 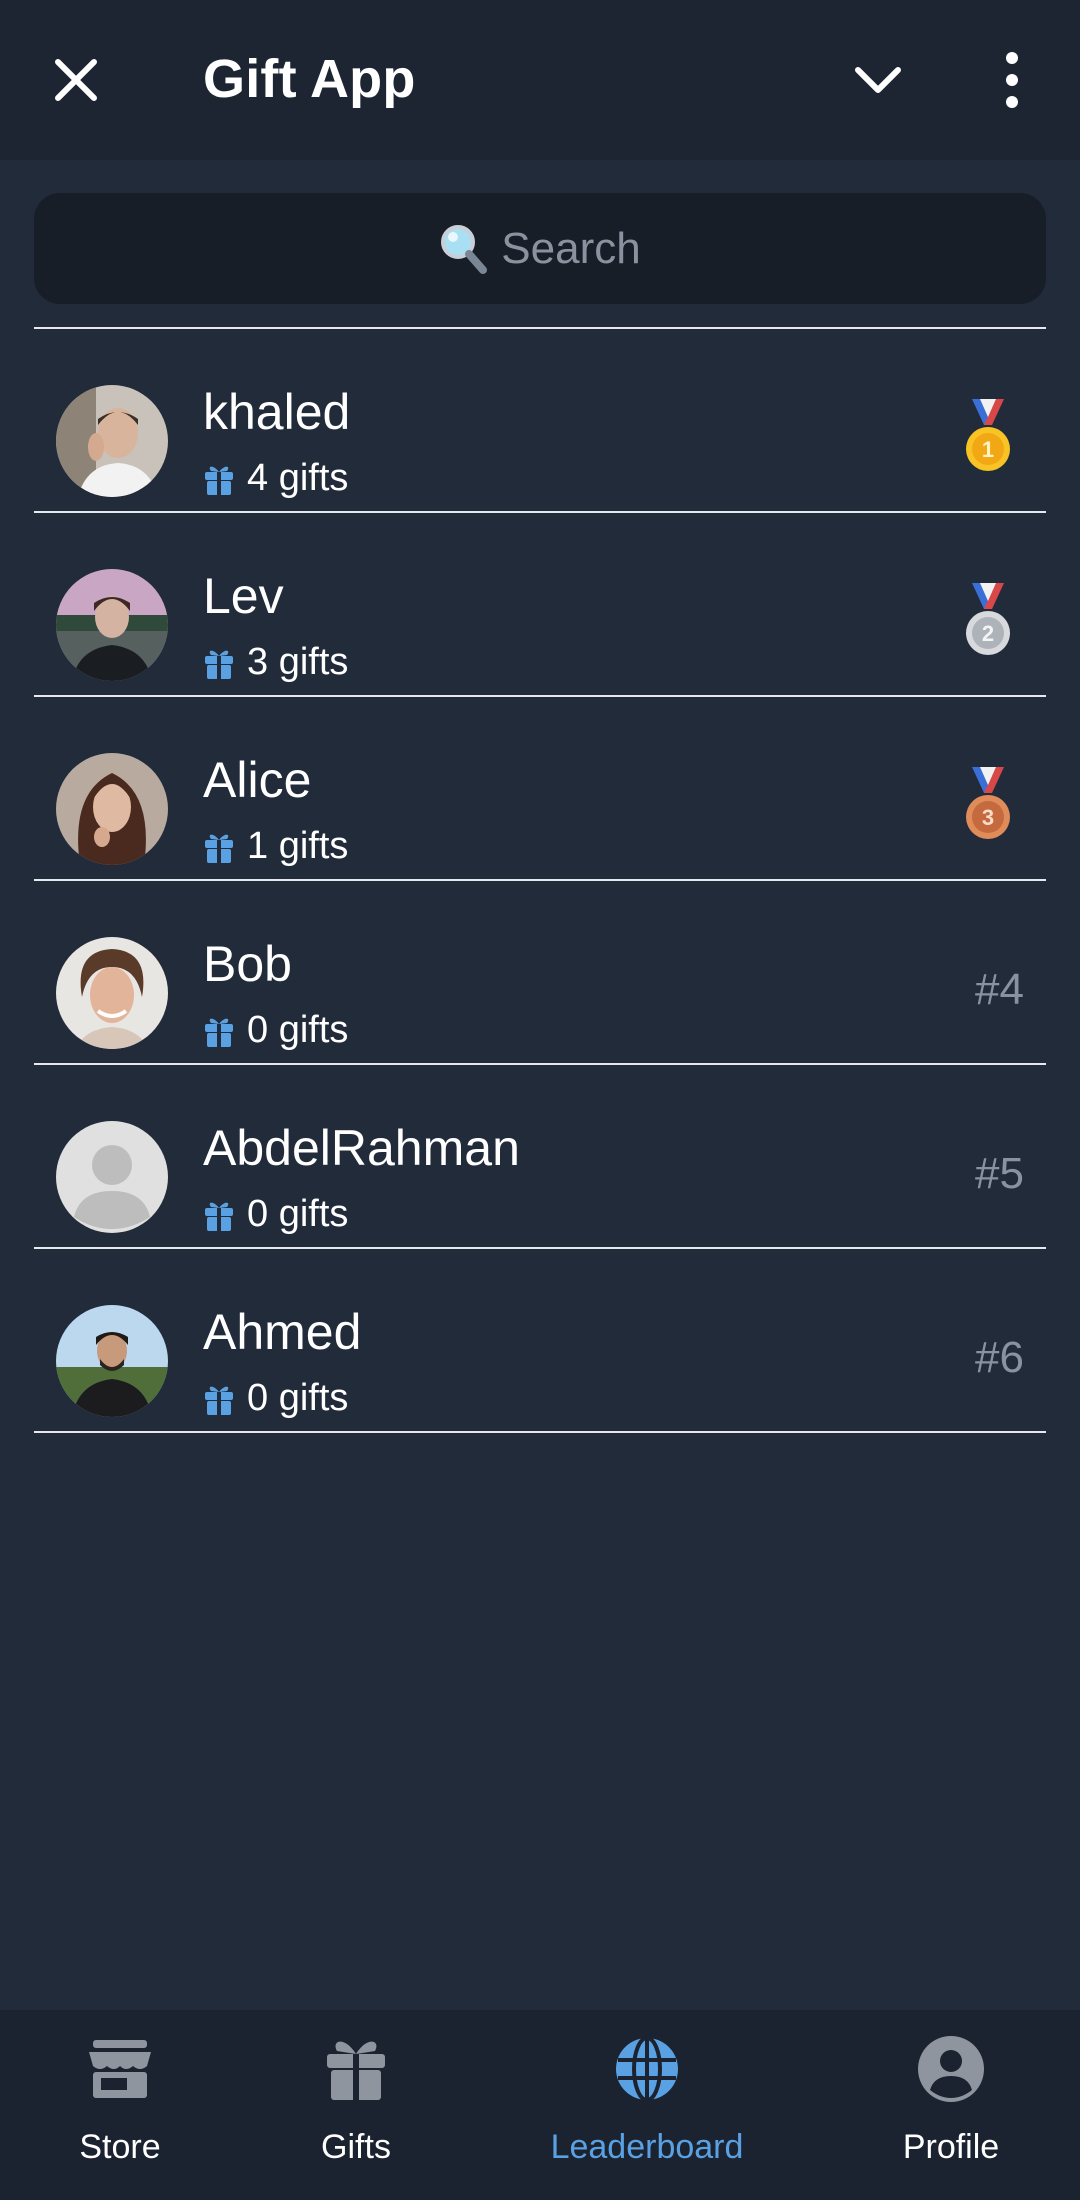 What do you see at coordinates (356, 2147) in the screenshot?
I see `nav-label: Gifts` at bounding box center [356, 2147].